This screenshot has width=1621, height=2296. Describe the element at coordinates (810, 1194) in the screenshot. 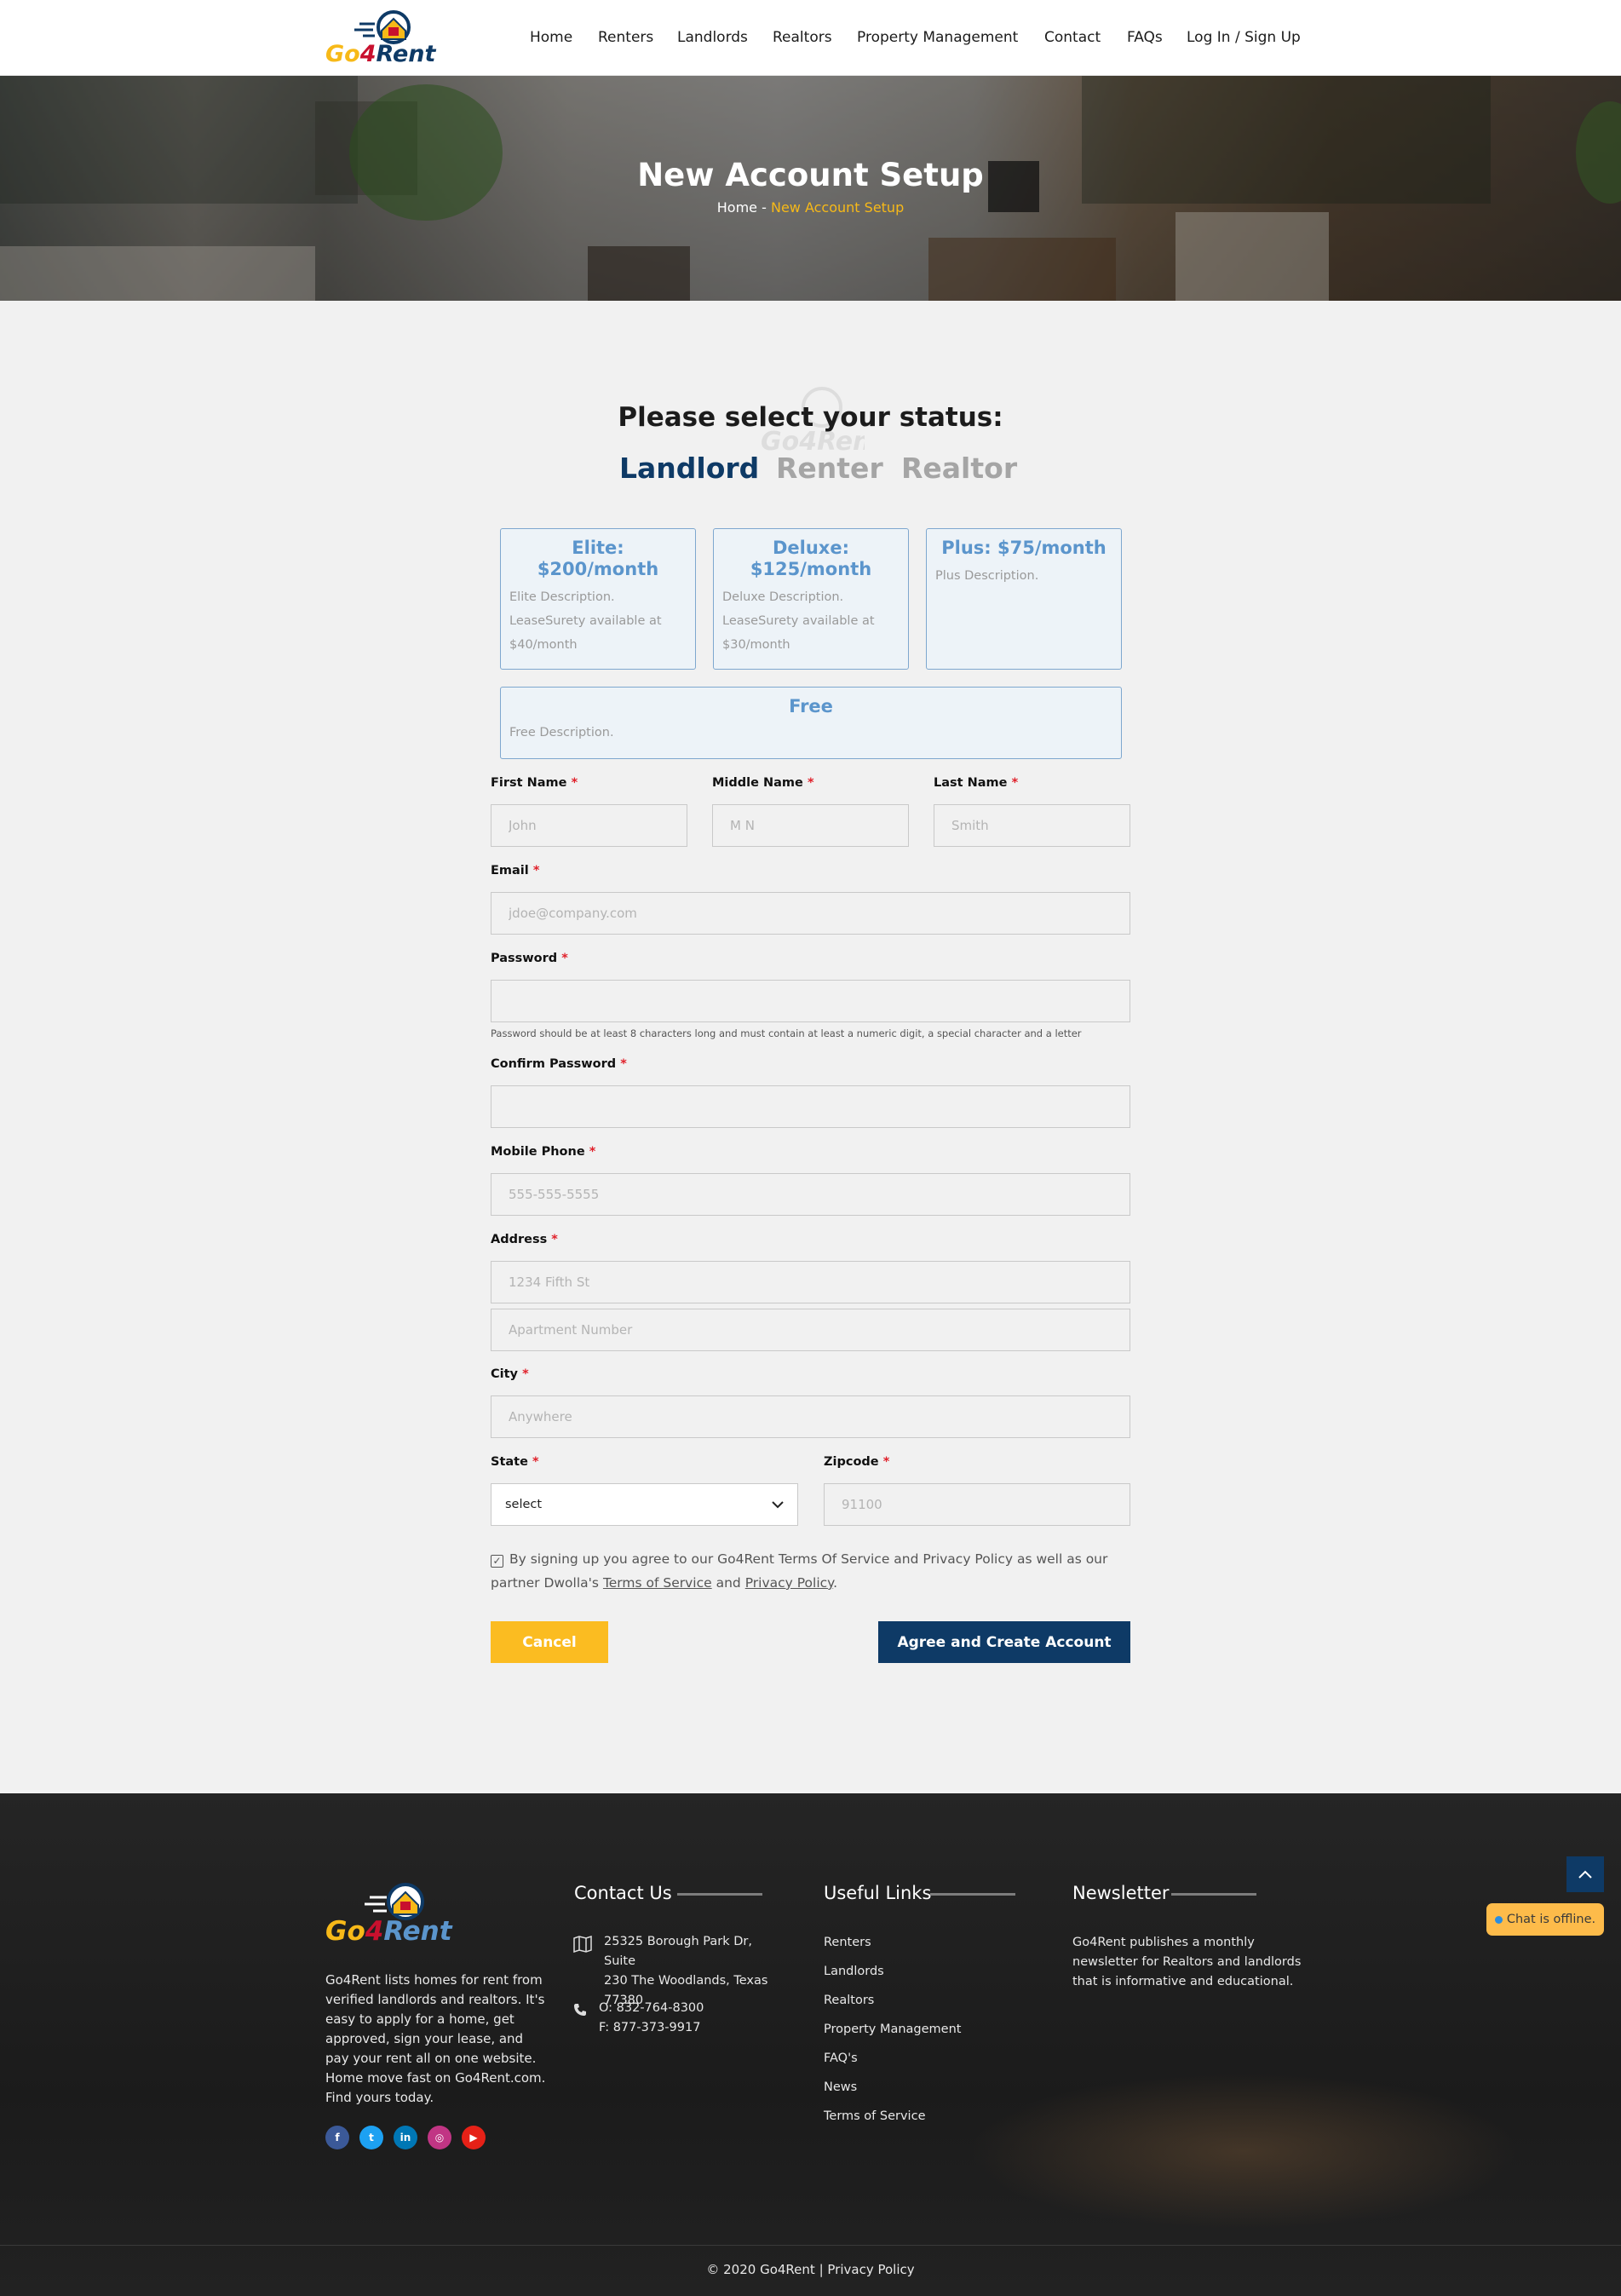

I see `mobile-phone-input` at that location.